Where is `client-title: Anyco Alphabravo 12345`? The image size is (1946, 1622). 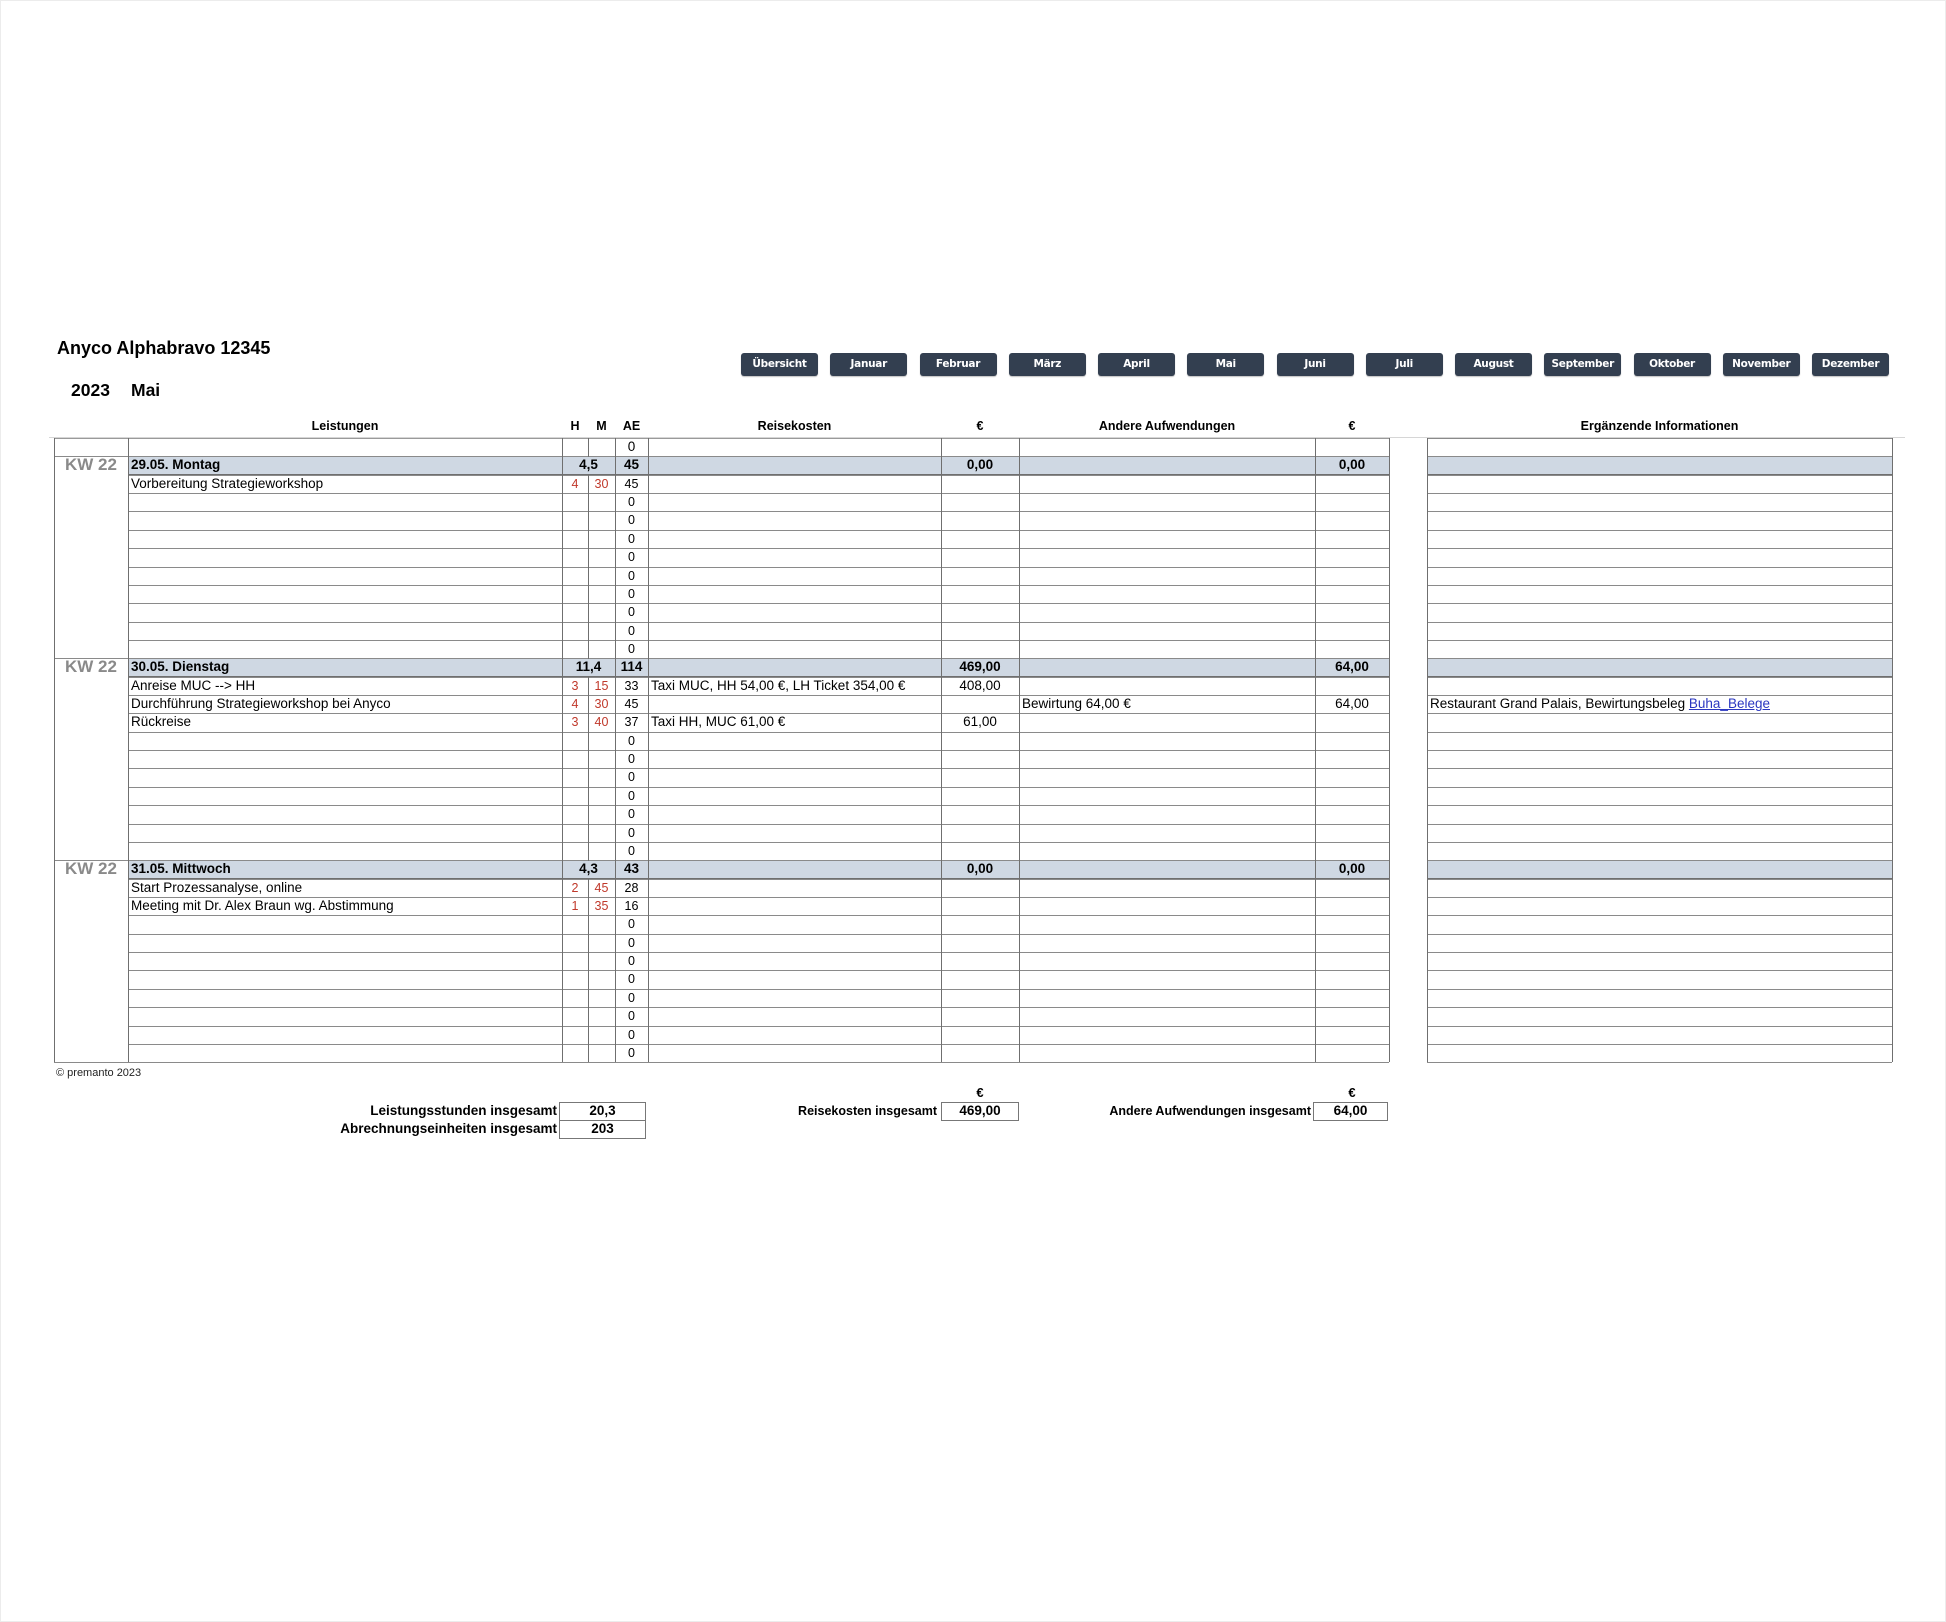
client-title: Anyco Alphabravo 12345 is located at coordinates (164, 348).